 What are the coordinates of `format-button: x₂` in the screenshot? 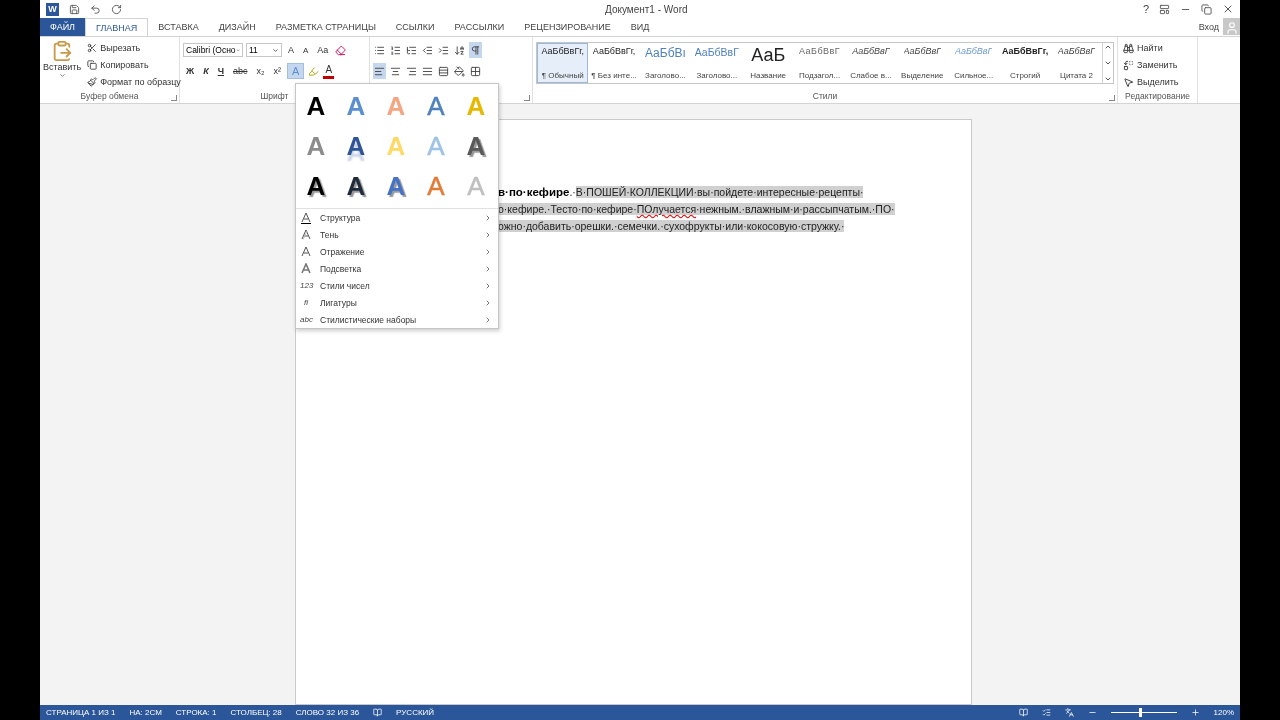 It's located at (260, 71).